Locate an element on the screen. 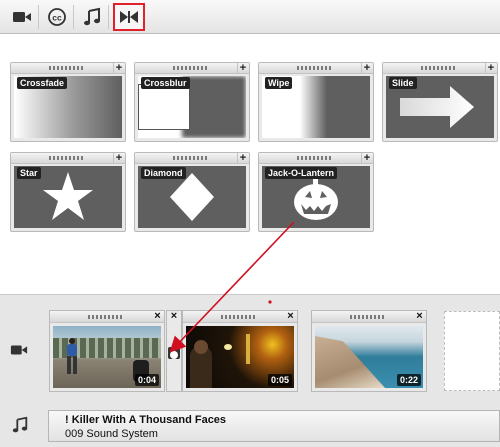 This screenshot has width=500, height=447. transition-label: Crossblur is located at coordinates (165, 83).